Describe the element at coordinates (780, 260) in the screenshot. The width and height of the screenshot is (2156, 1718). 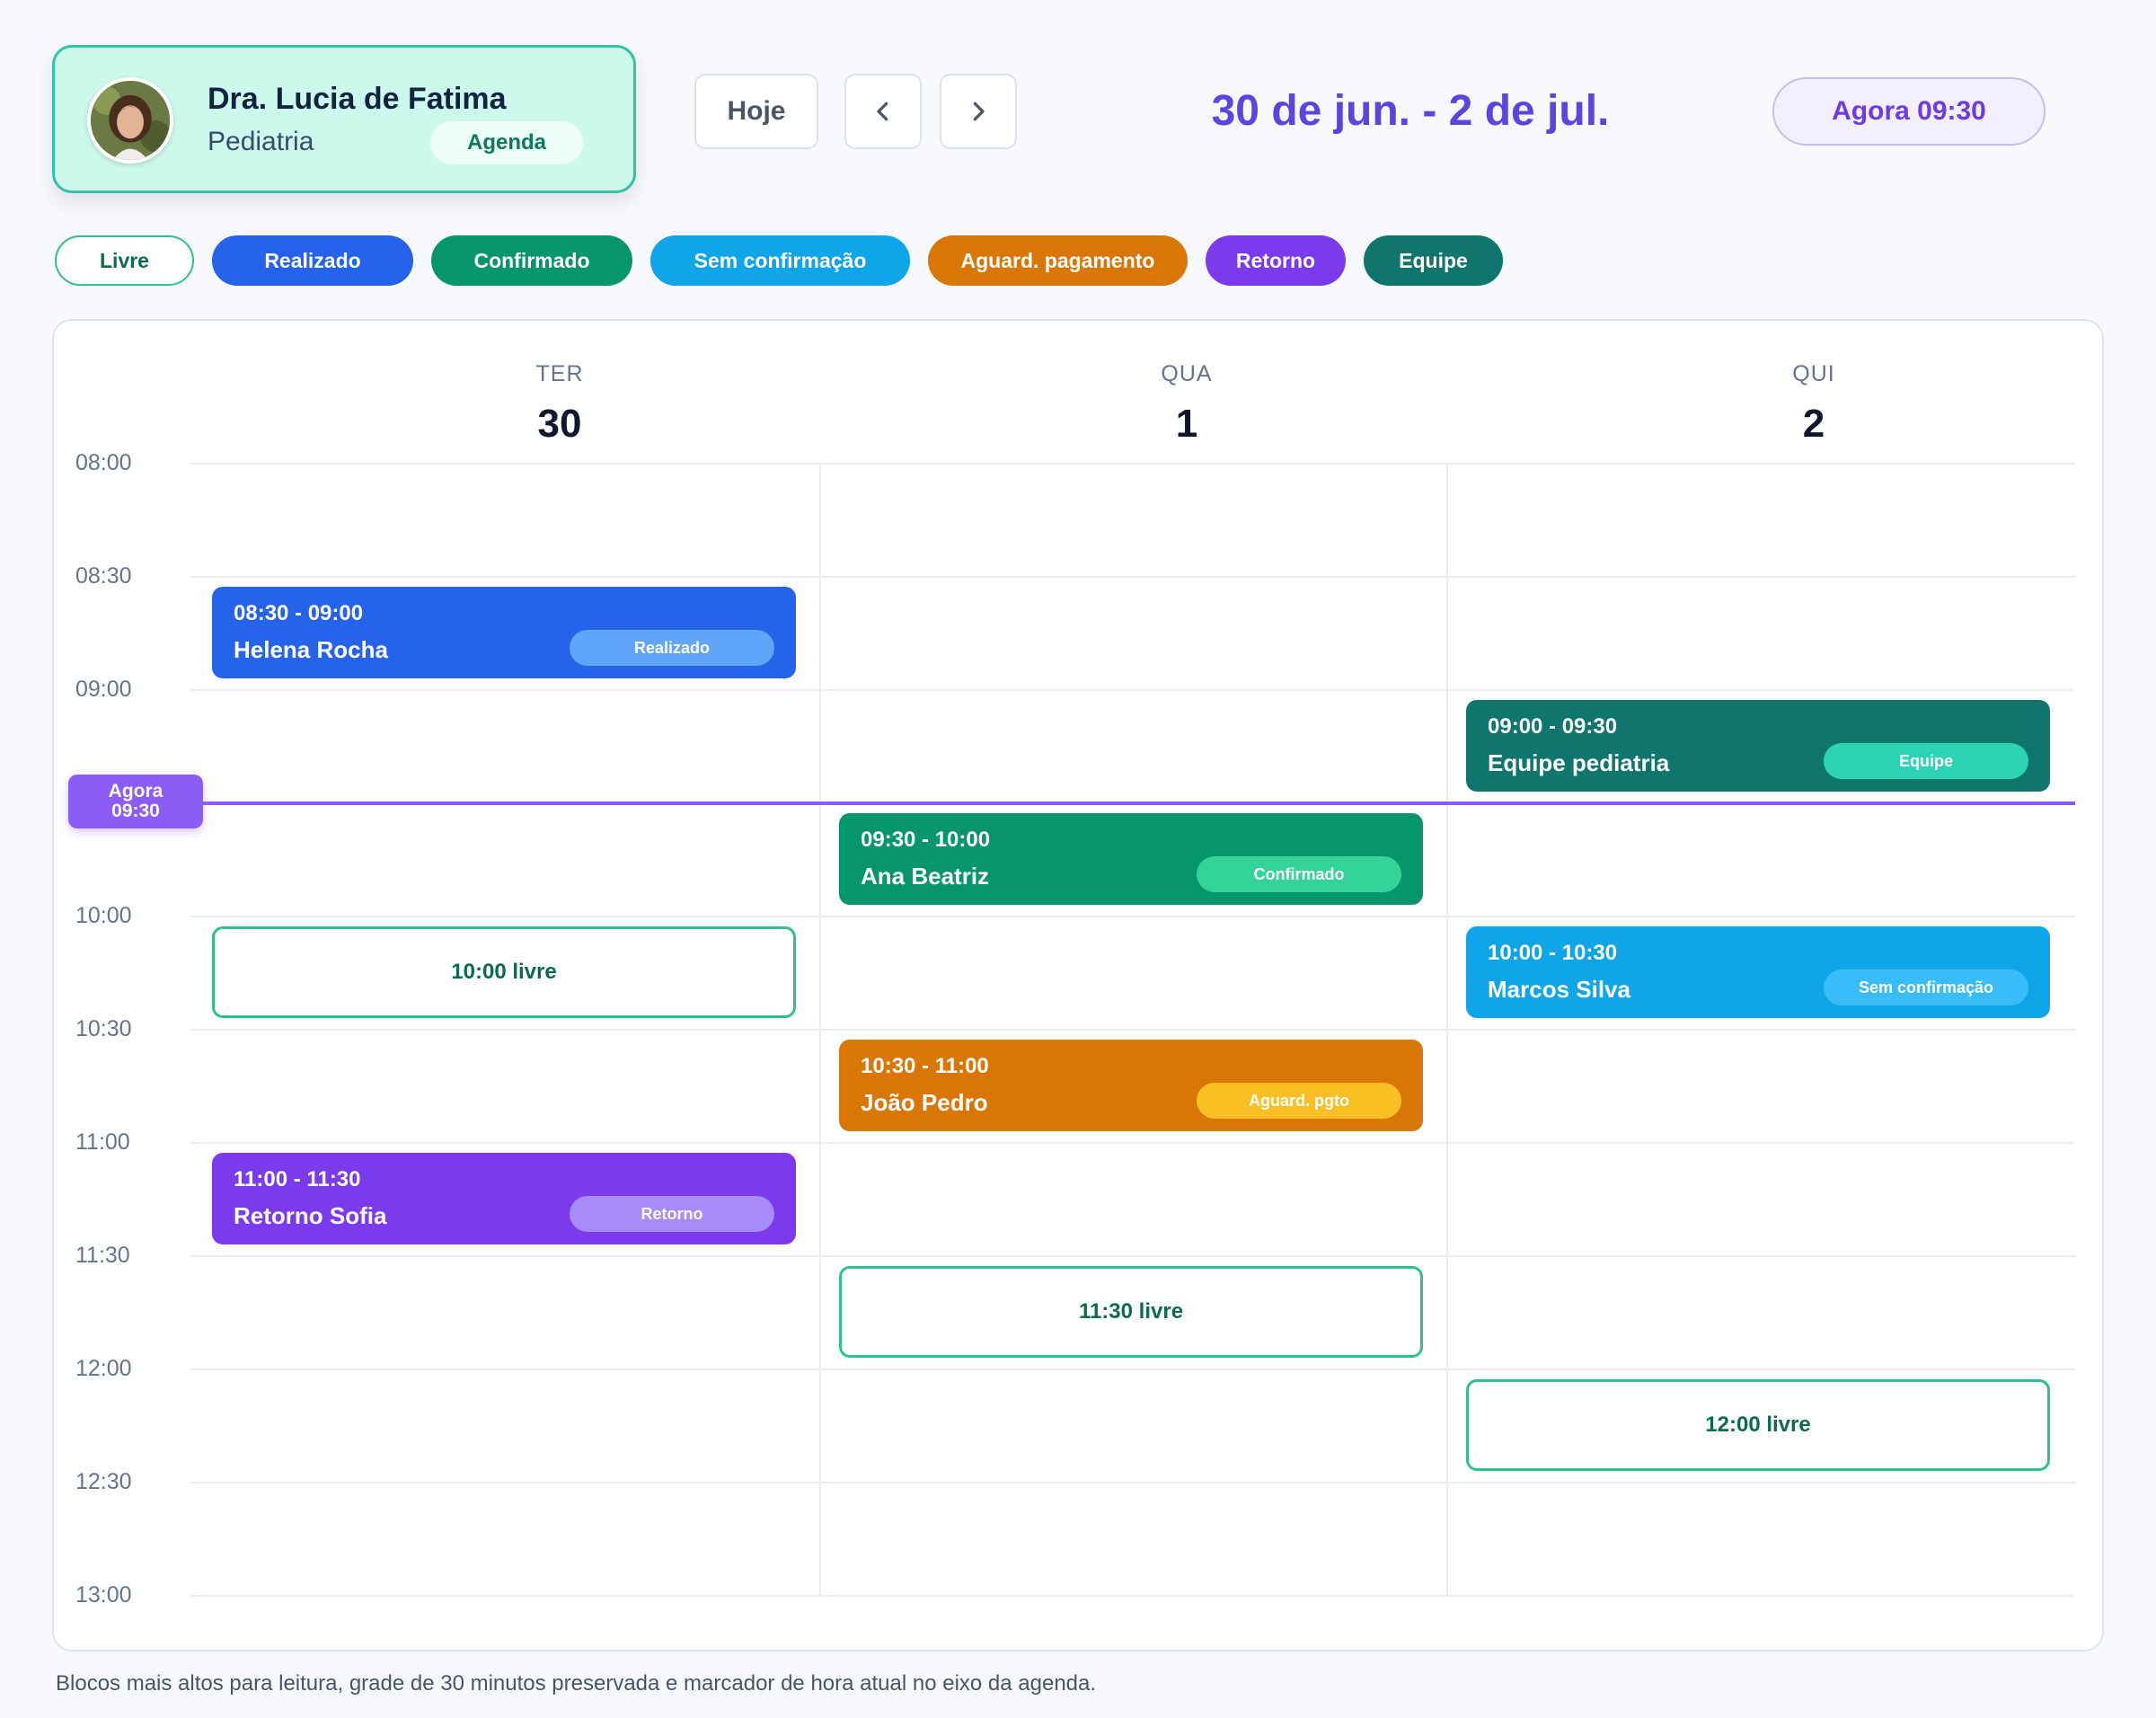
I see `legend-sem-confirmacao: Sem confirmação` at that location.